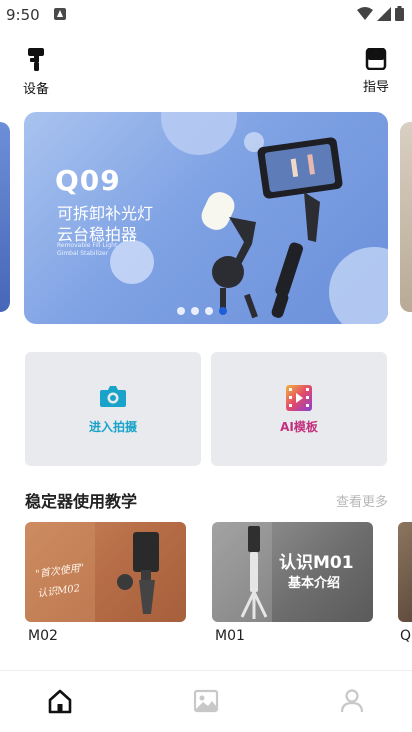  What do you see at coordinates (113, 409) in the screenshot?
I see `capture-card: 进入拍摄` at bounding box center [113, 409].